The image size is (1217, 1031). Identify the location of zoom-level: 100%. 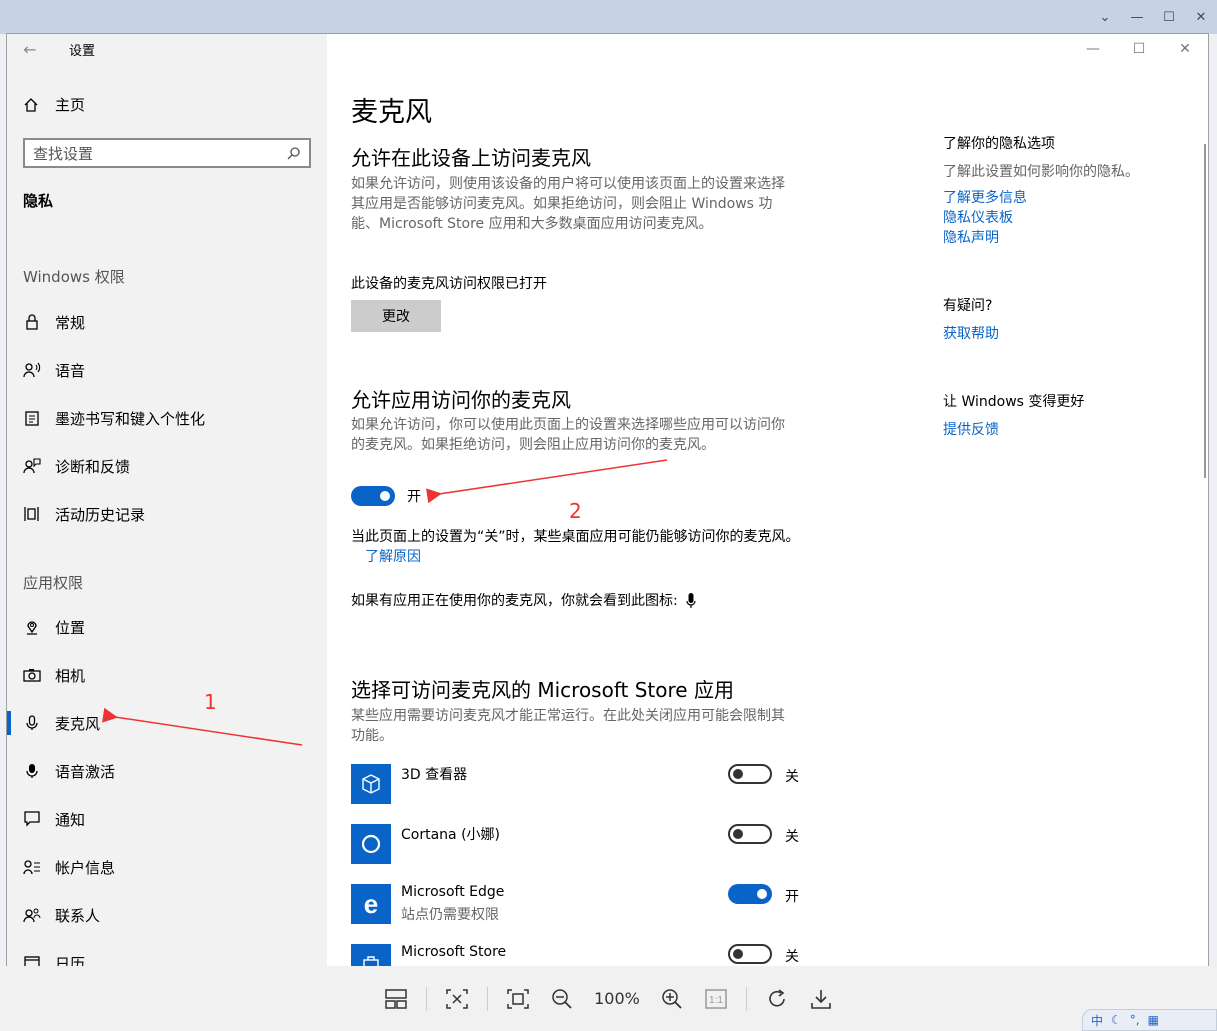
(617, 998).